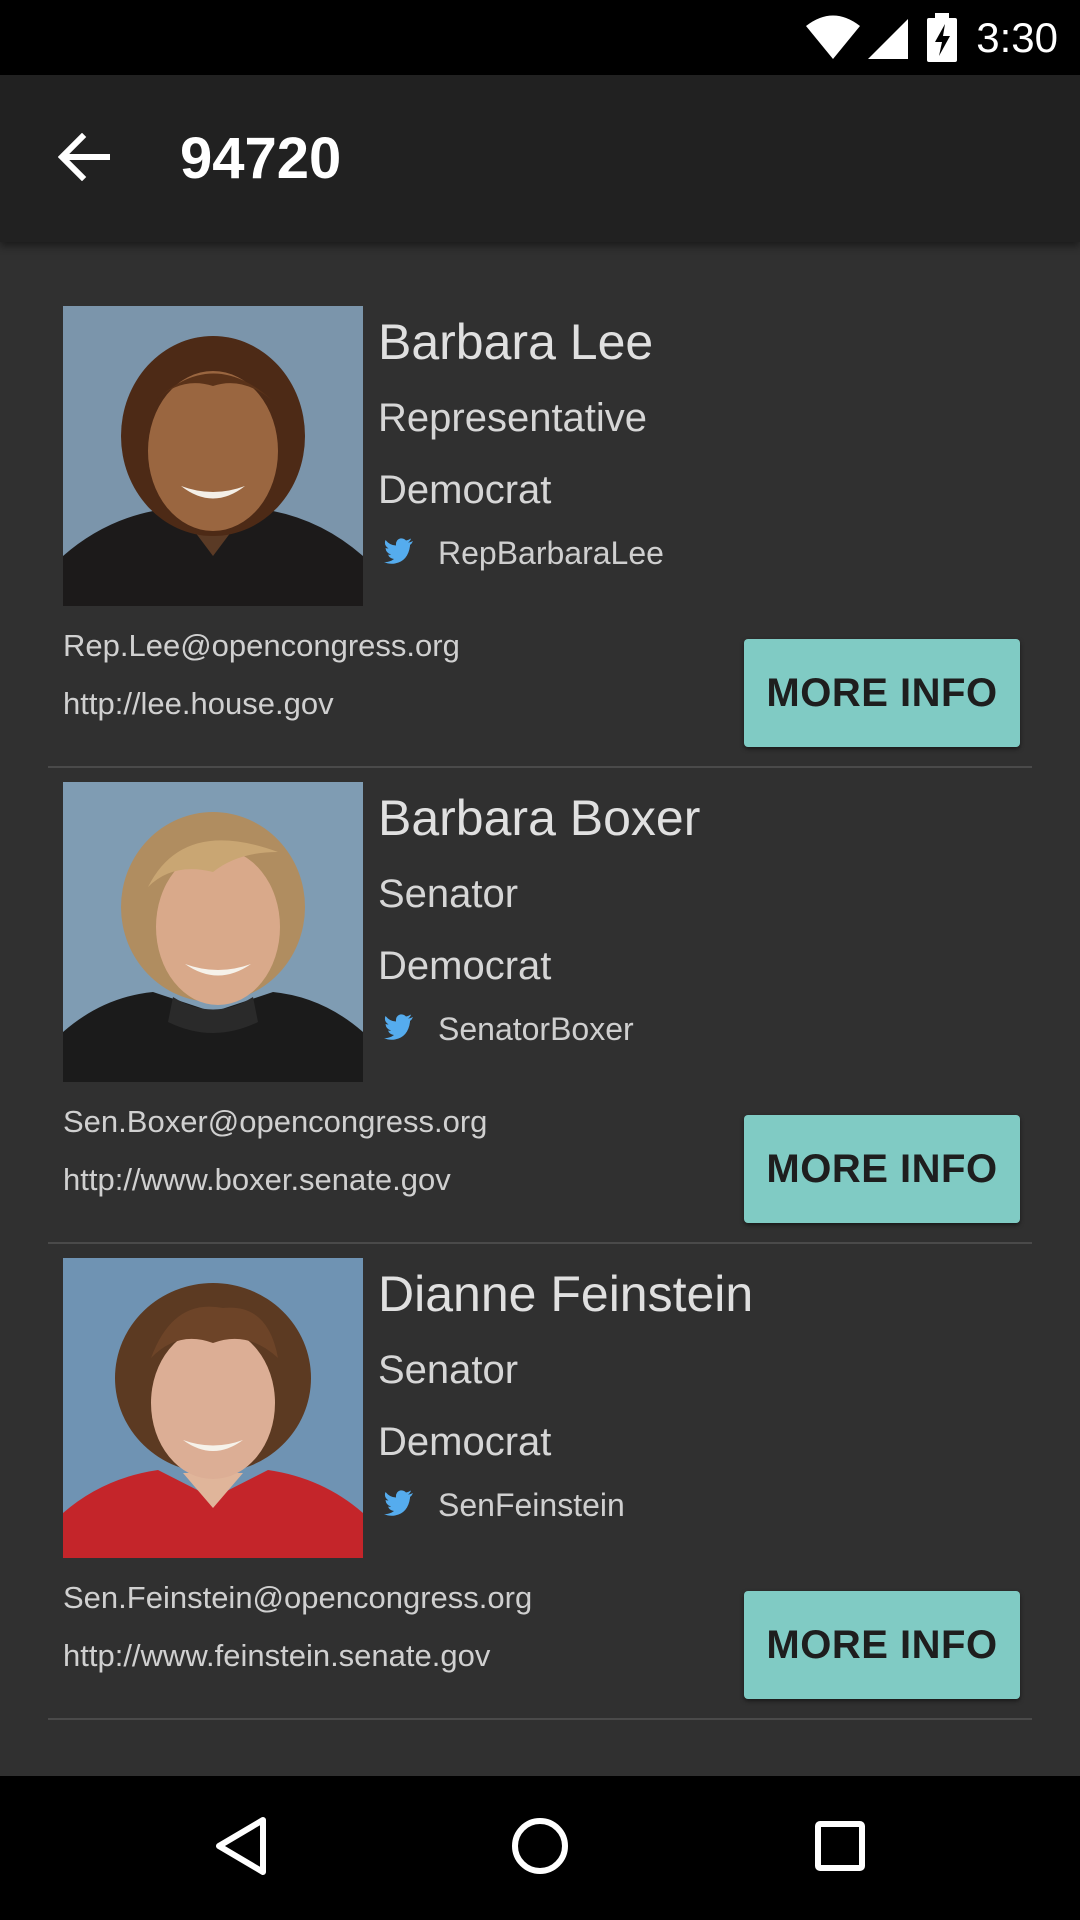  I want to click on representative-name: Barbara Lee, so click(516, 342).